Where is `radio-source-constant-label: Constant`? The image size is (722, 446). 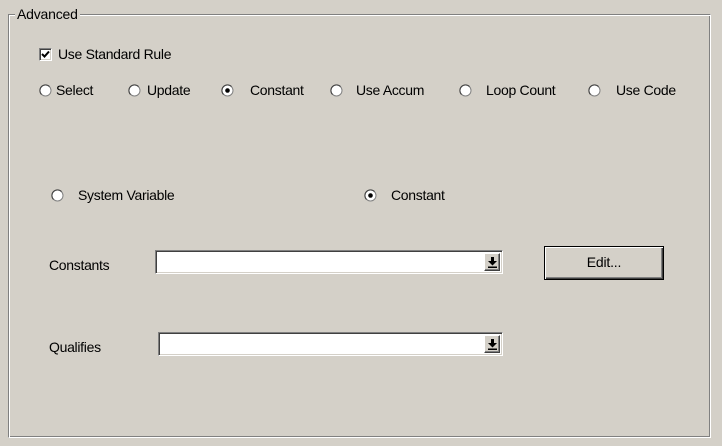 radio-source-constant-label: Constant is located at coordinates (418, 195).